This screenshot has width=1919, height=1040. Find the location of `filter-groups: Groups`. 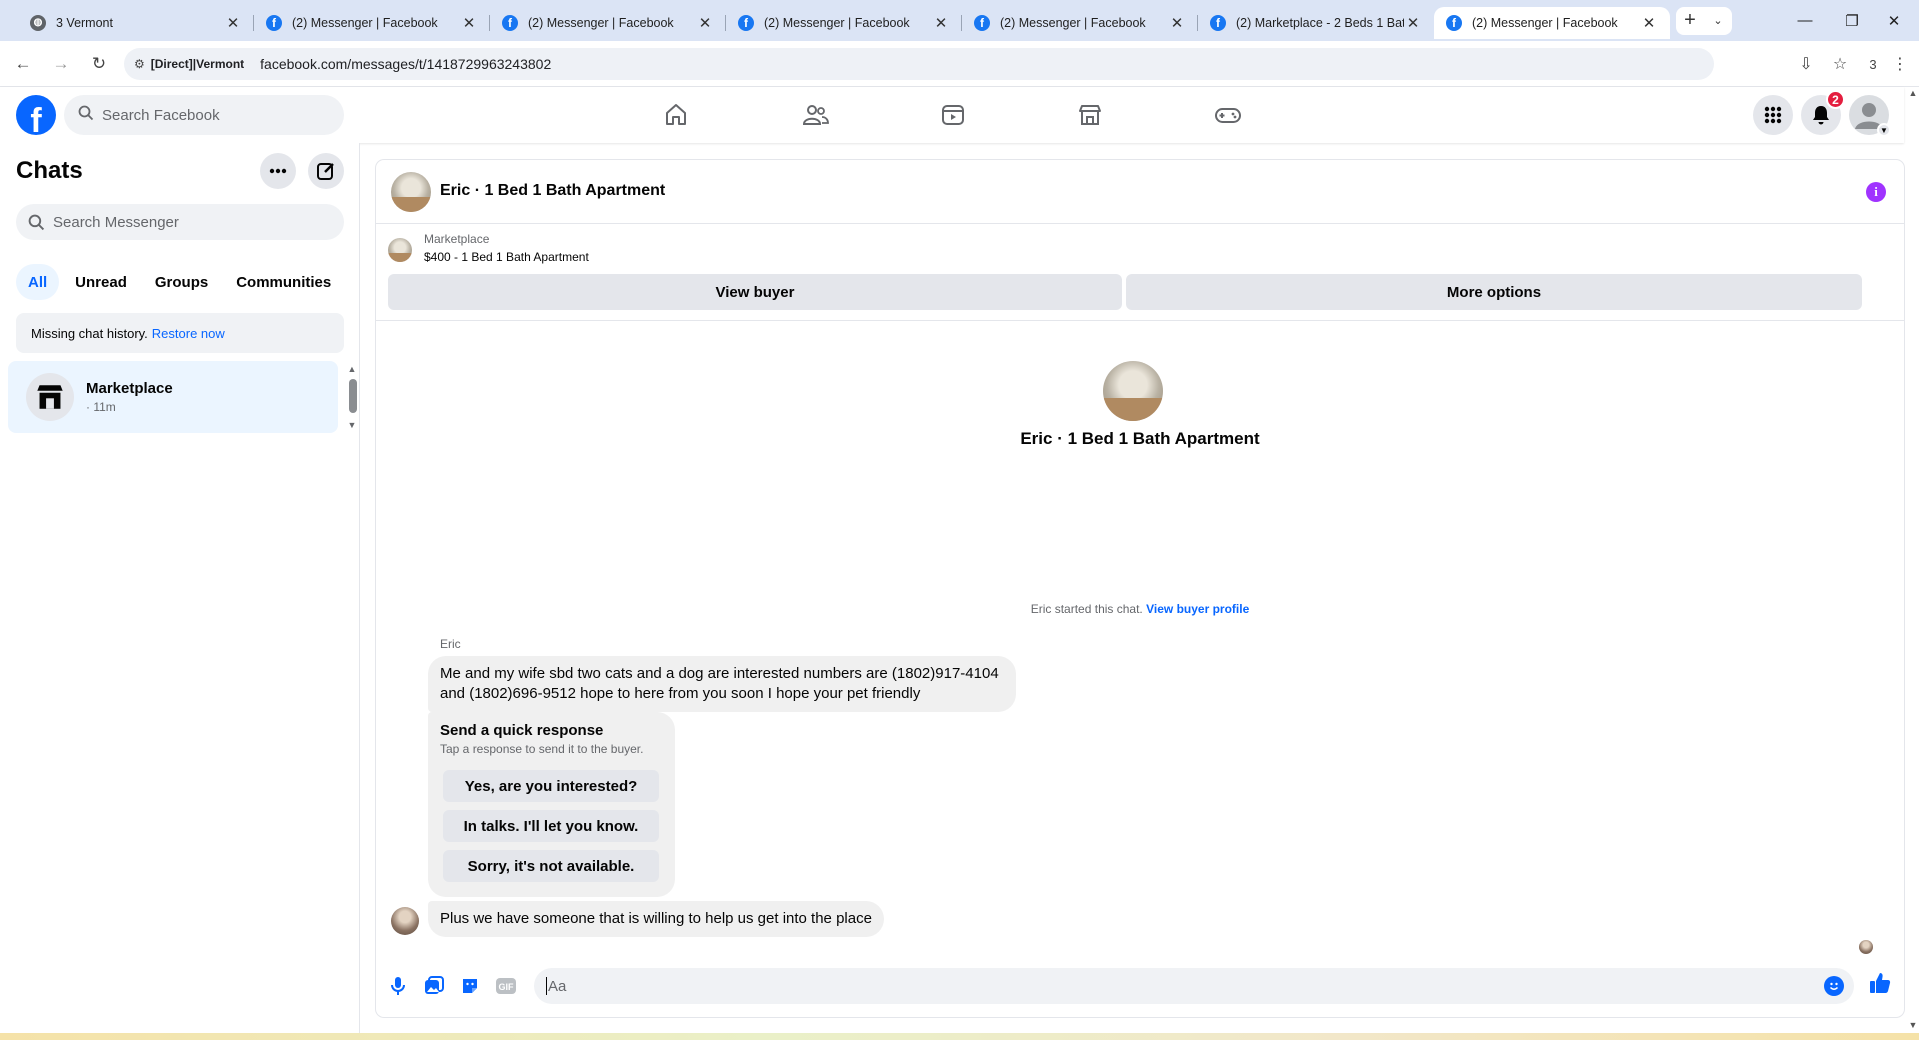

filter-groups: Groups is located at coordinates (181, 282).